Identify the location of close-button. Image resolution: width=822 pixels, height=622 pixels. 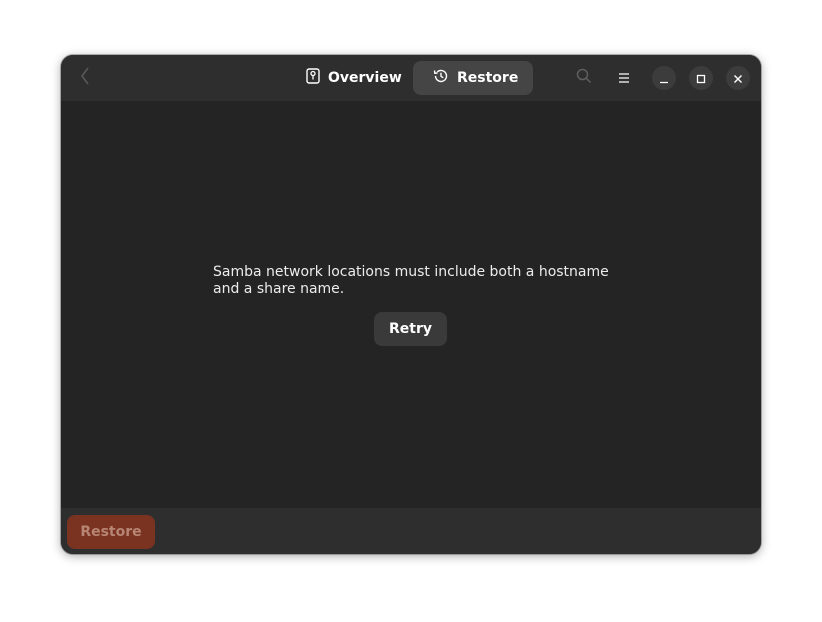
(738, 78).